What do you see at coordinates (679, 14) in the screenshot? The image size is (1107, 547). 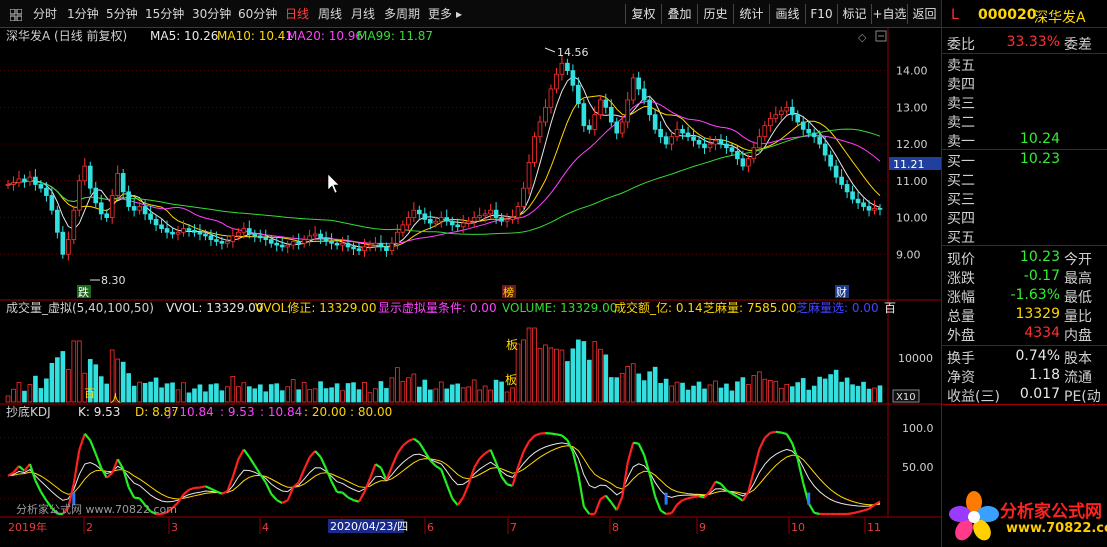 I see `overlay-button: 叠加` at bounding box center [679, 14].